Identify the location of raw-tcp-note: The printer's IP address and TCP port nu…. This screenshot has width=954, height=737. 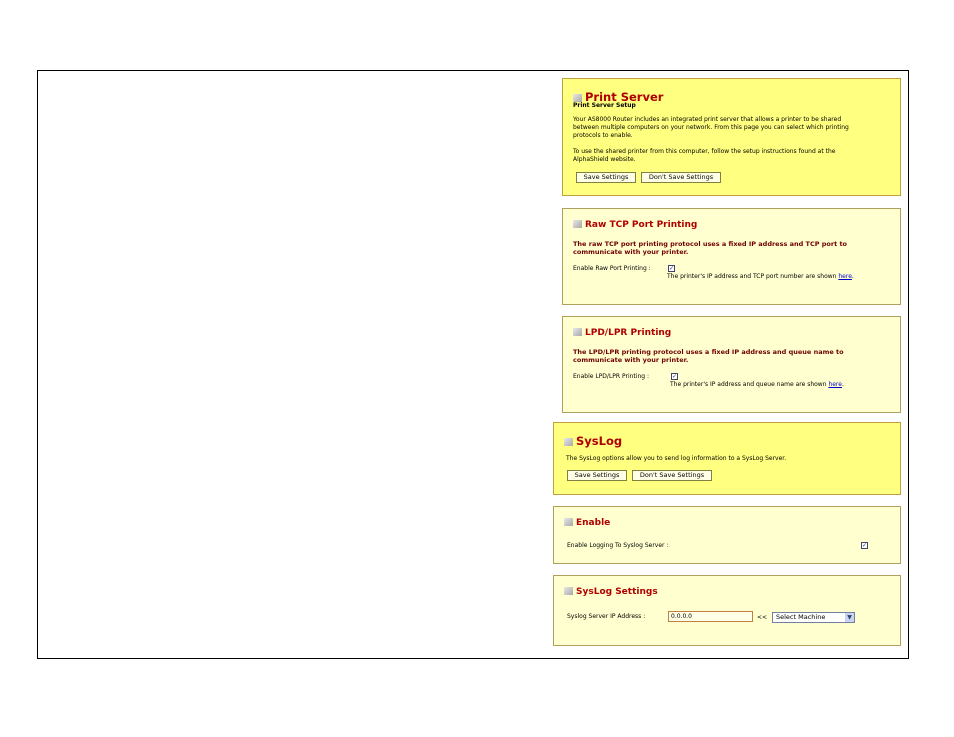
(760, 277).